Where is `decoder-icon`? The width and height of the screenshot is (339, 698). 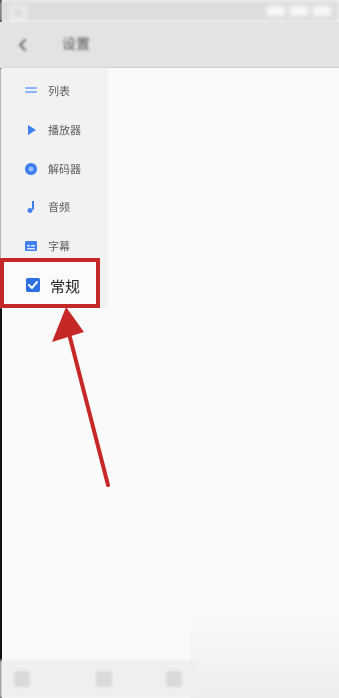 decoder-icon is located at coordinates (31, 169).